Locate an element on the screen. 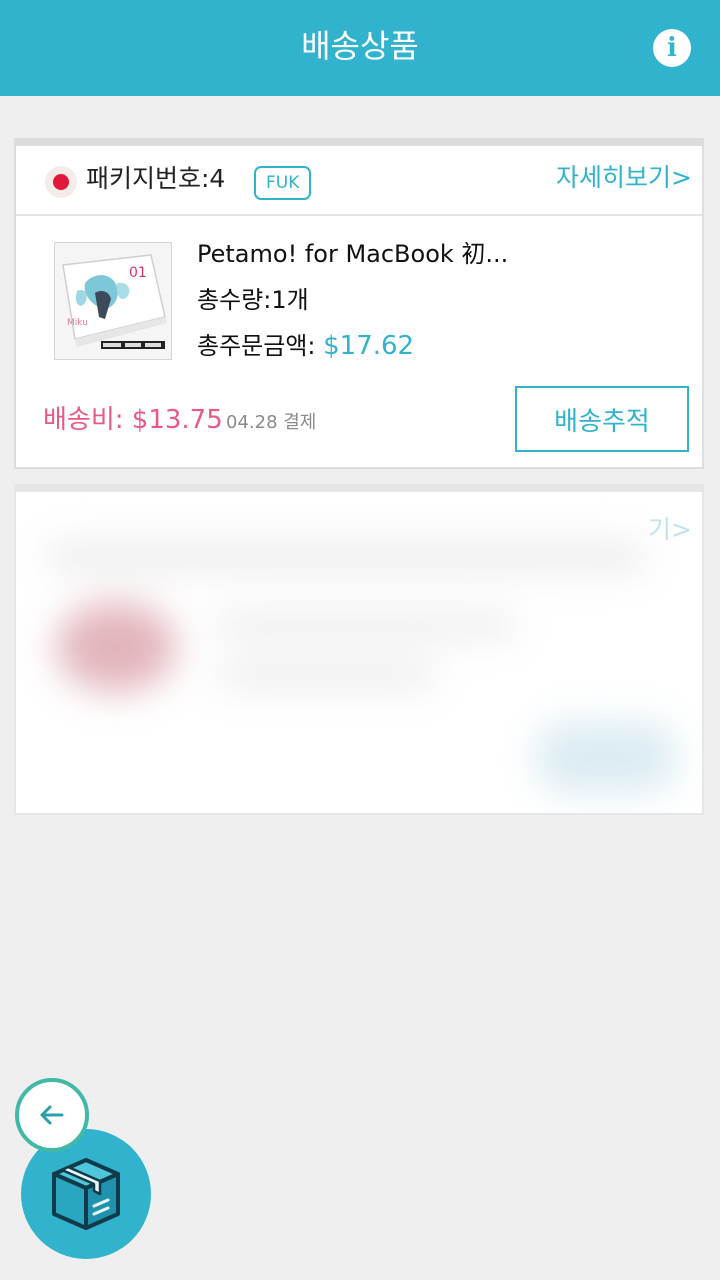  product-thumbnail: 01 Miku is located at coordinates (113, 301).